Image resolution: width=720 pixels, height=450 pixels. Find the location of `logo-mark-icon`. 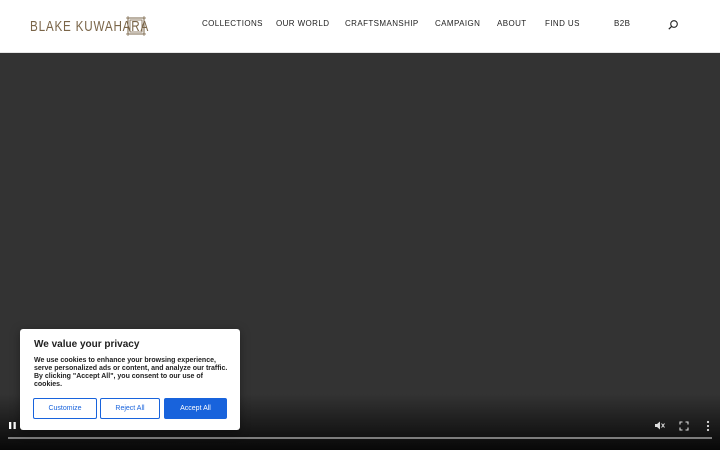

logo-mark-icon is located at coordinates (136, 26).